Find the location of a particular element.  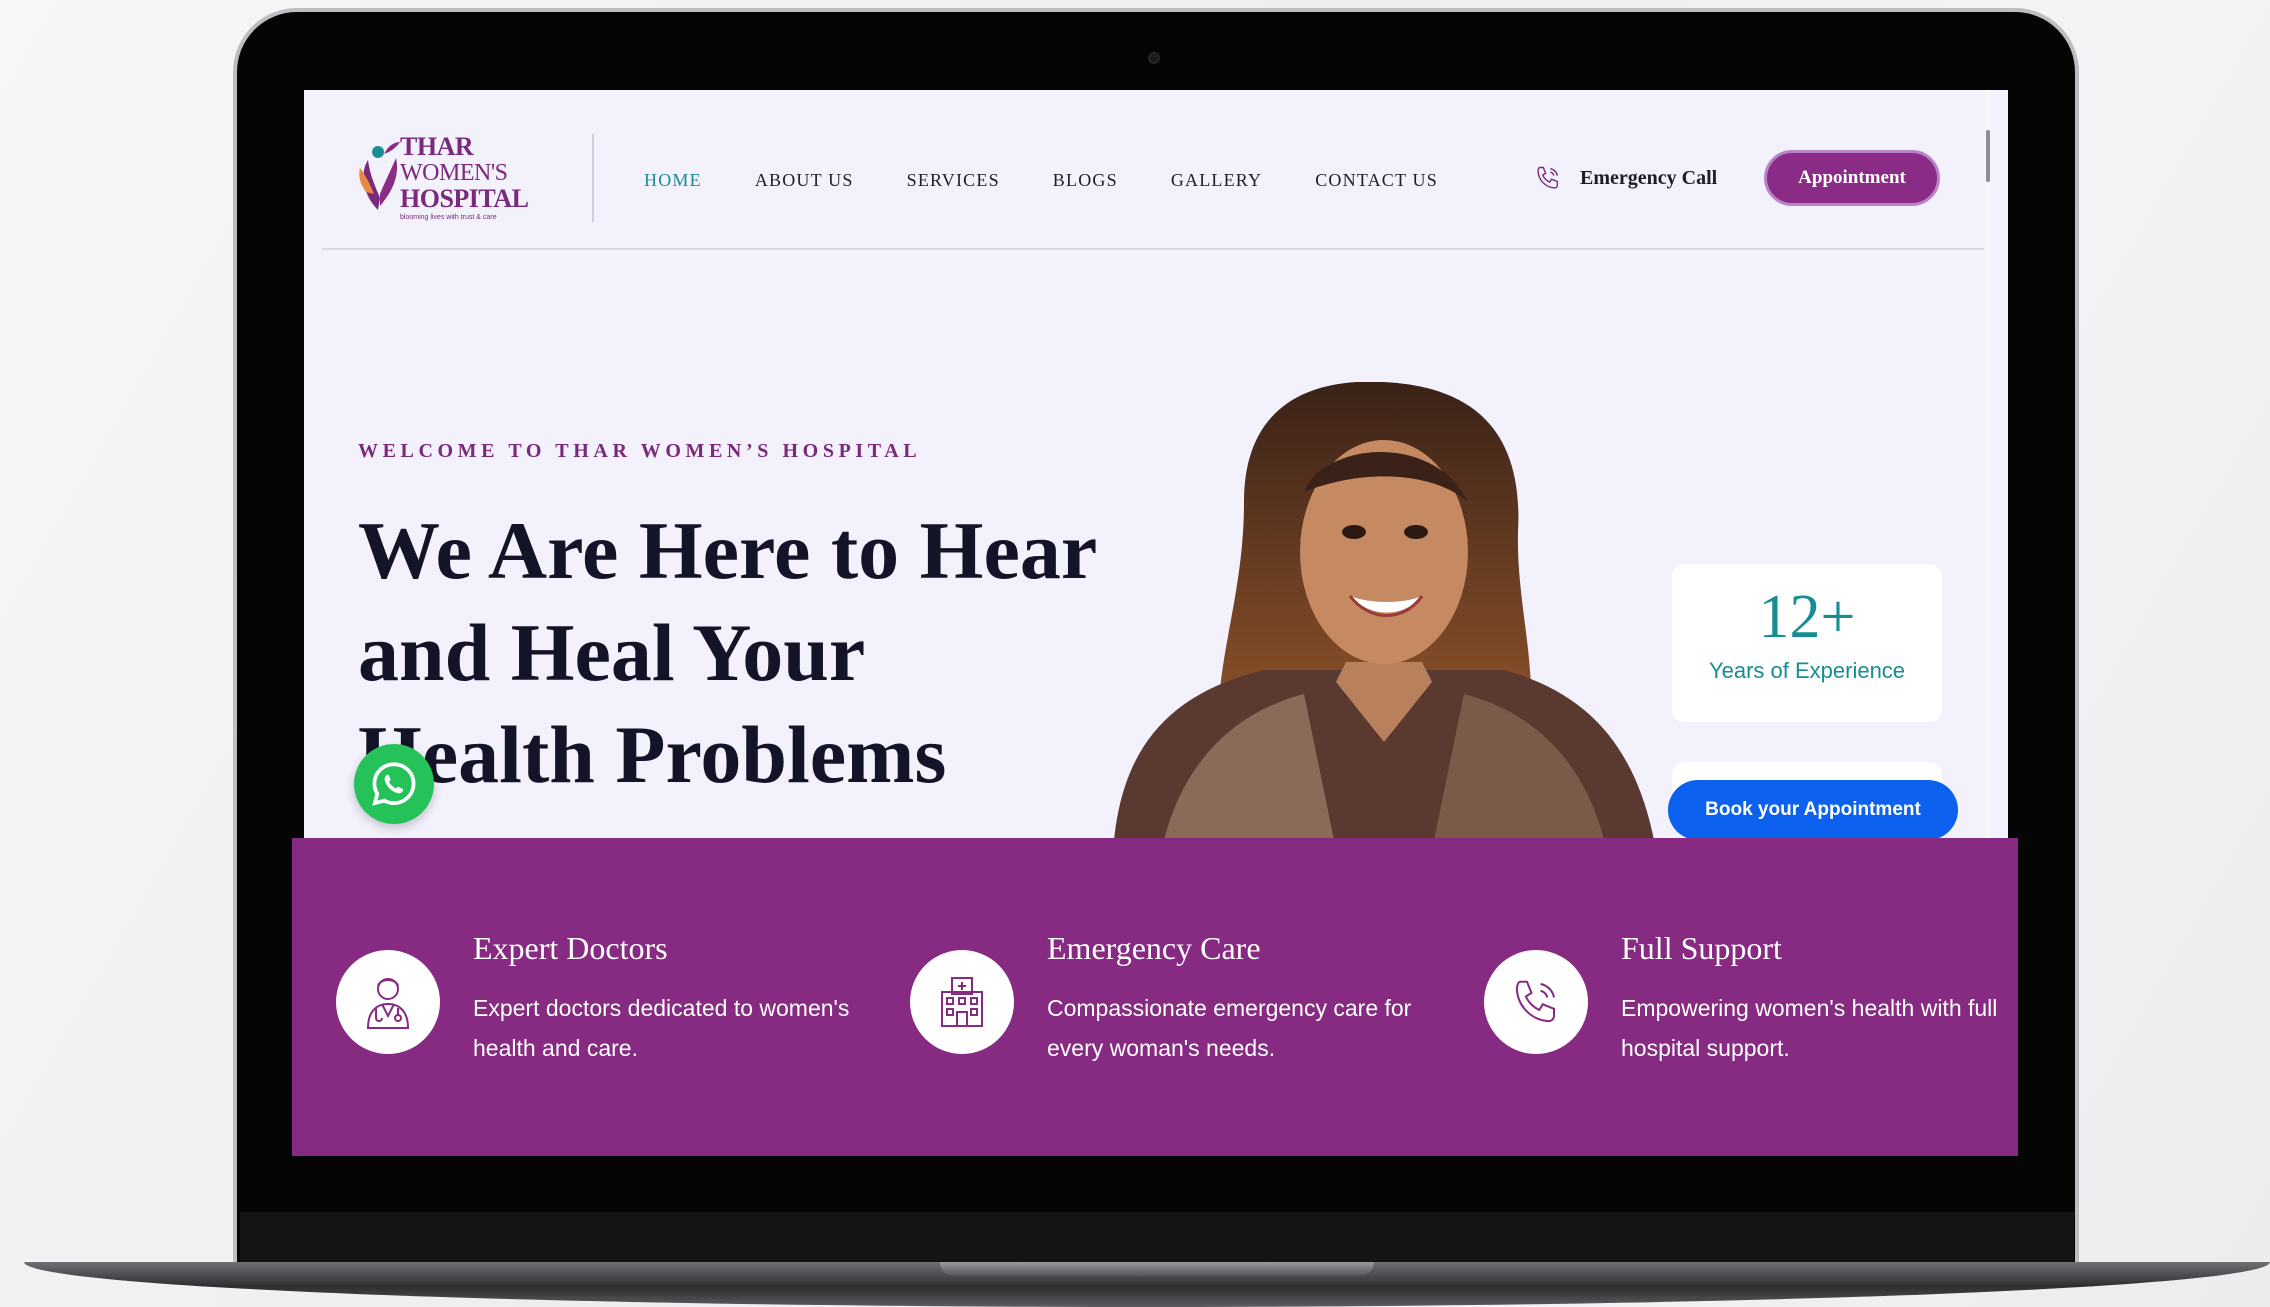

emergency-call-label: Emergency Call is located at coordinates (1649, 177).